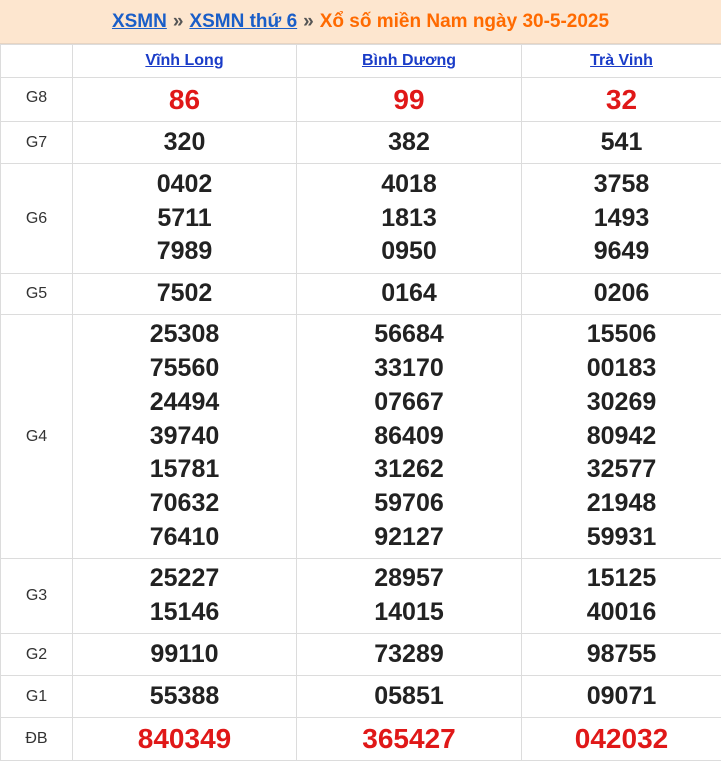 This screenshot has width=721, height=761. I want to click on prize-number: 3758, so click(621, 185).